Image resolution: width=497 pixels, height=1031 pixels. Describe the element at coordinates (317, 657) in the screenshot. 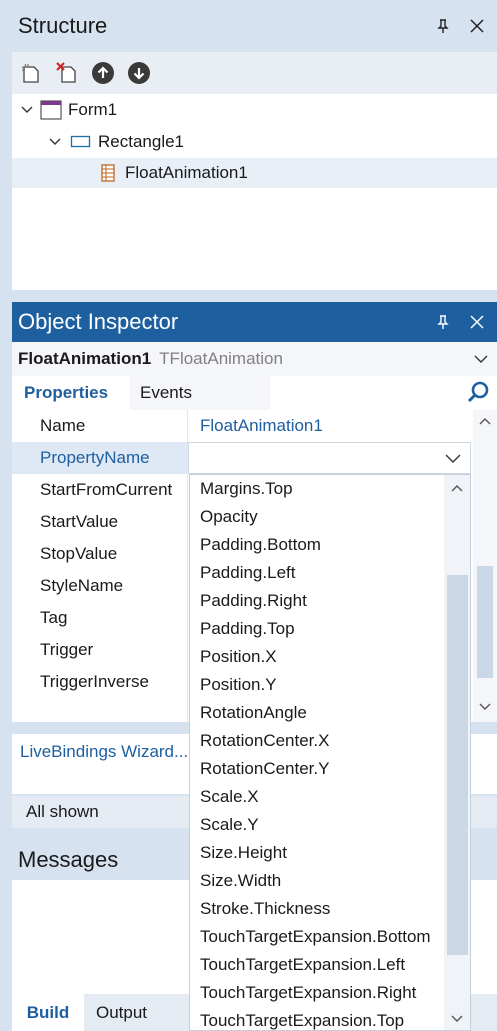

I see `dropdown-option: Position.X` at that location.